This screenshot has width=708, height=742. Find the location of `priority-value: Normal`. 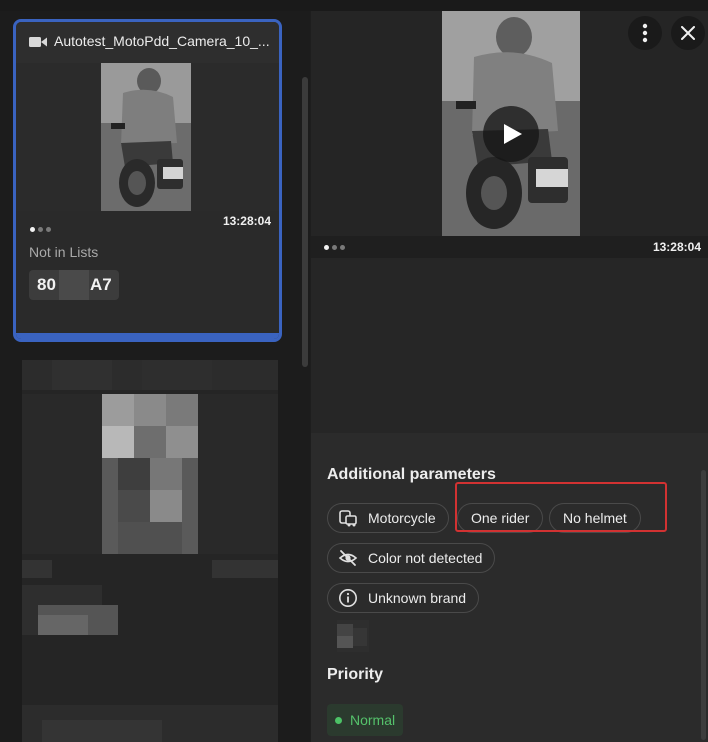

priority-value: Normal is located at coordinates (373, 720).